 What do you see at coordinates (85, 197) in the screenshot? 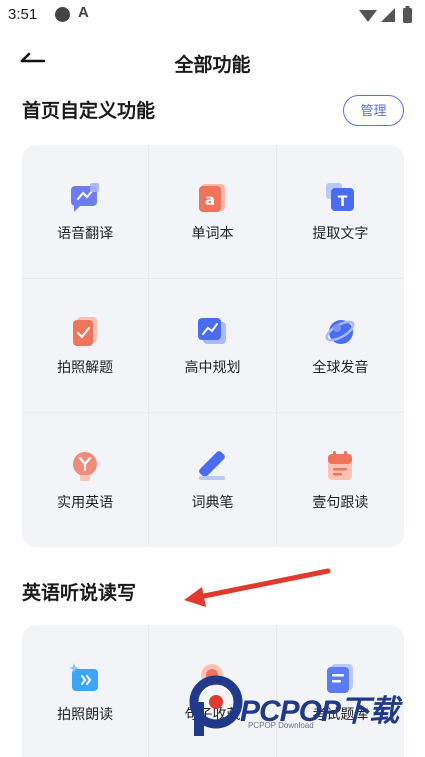
I see `voice-translate-icon` at bounding box center [85, 197].